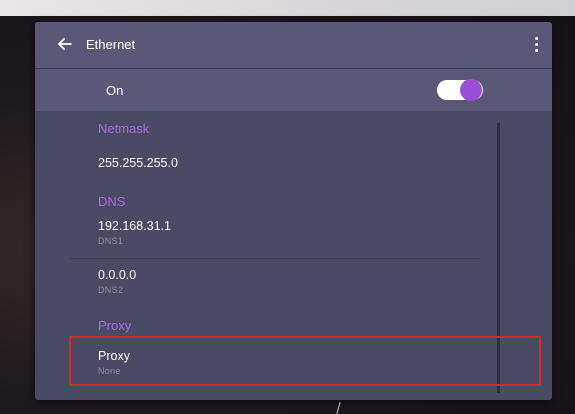  Describe the element at coordinates (536, 45) in the screenshot. I see `more-vert-icon` at that location.